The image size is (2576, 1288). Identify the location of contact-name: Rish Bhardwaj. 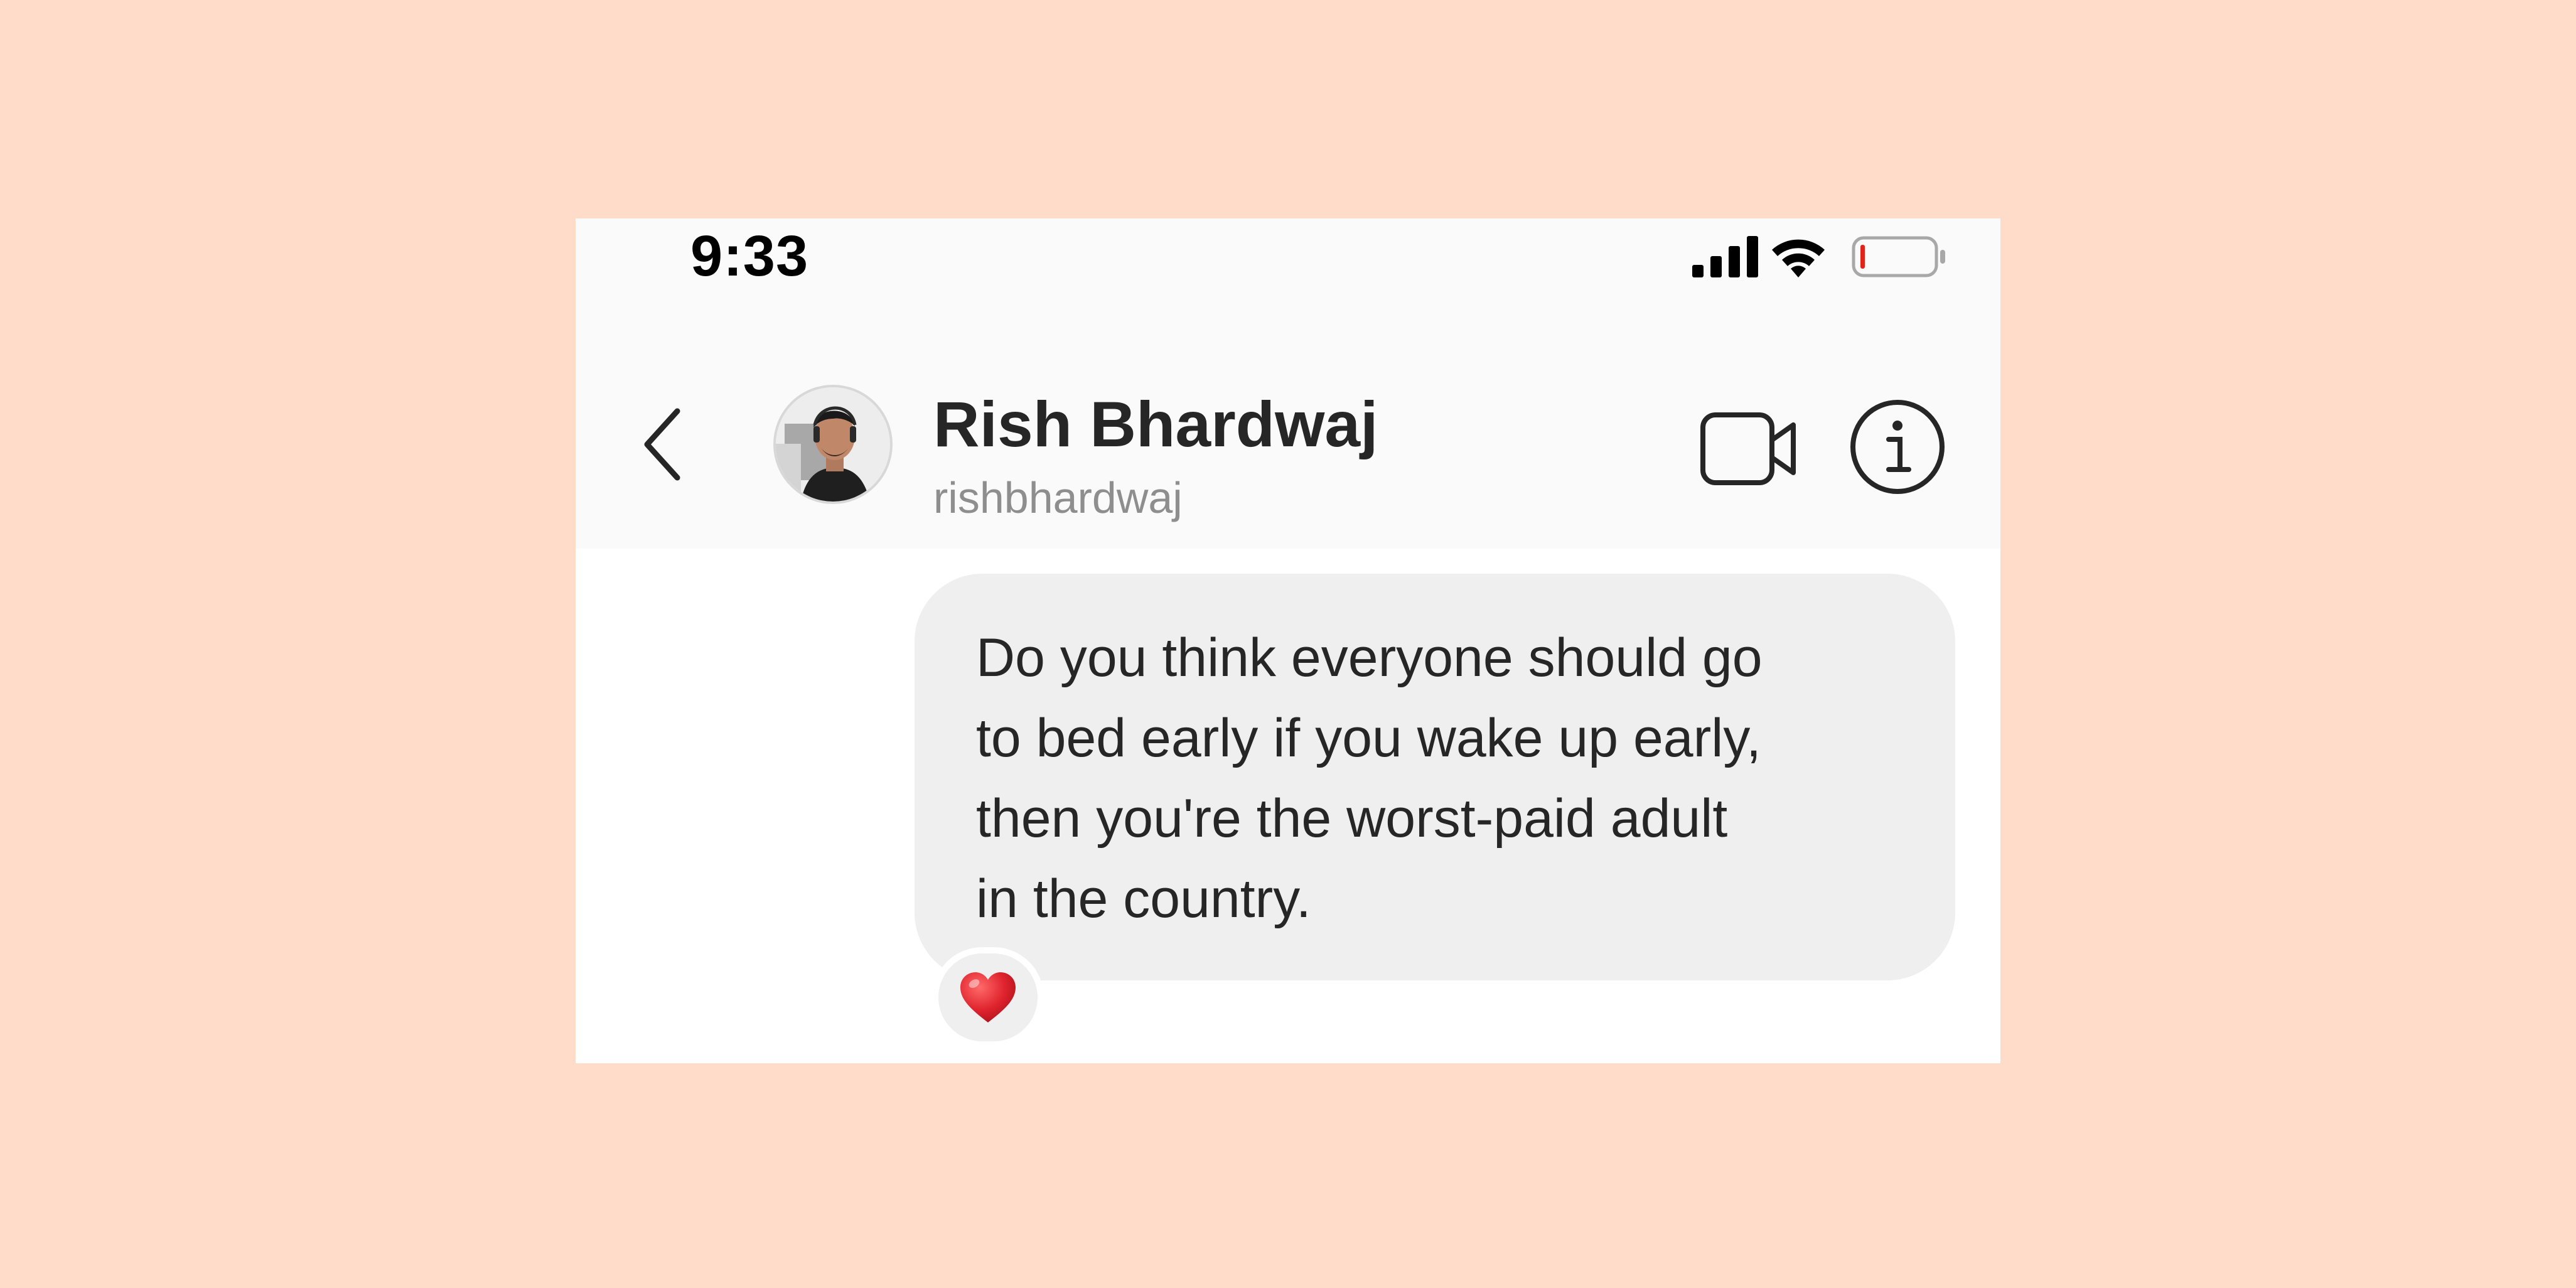
(1155, 424).